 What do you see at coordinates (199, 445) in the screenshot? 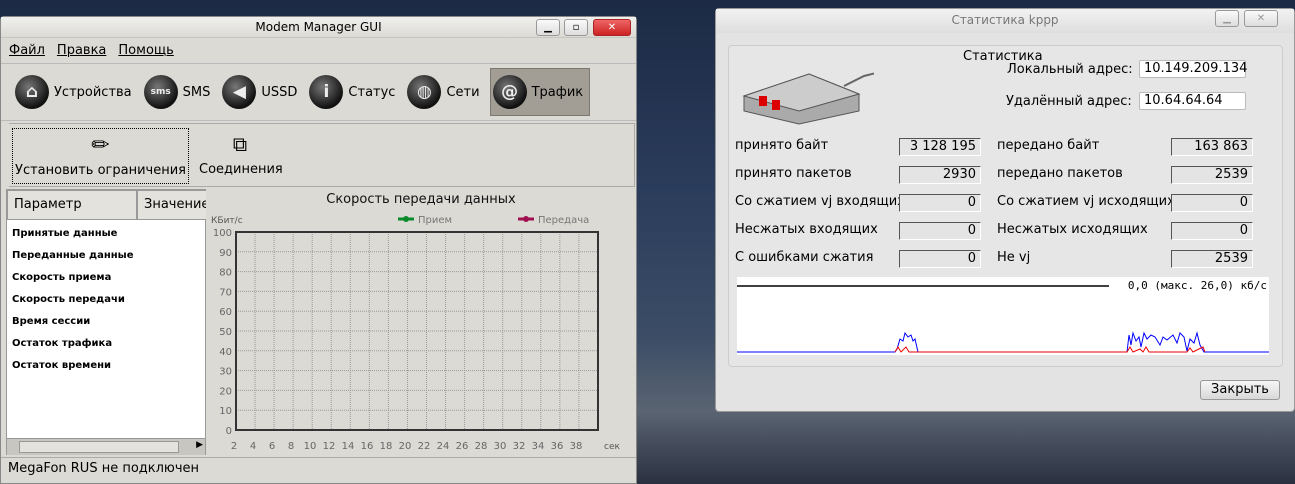
I see `scroll-right-icon: ▶` at bounding box center [199, 445].